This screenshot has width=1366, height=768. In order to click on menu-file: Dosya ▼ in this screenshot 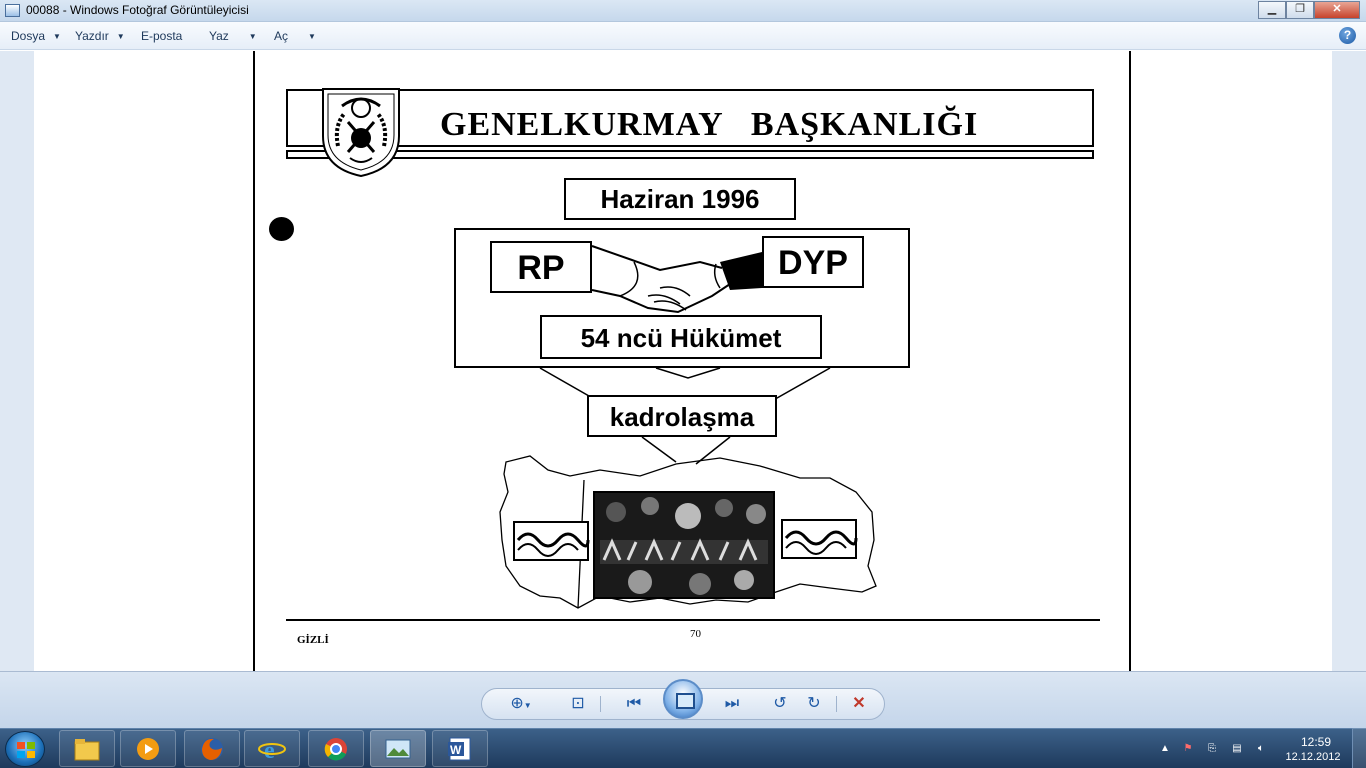, I will do `click(36, 36)`.